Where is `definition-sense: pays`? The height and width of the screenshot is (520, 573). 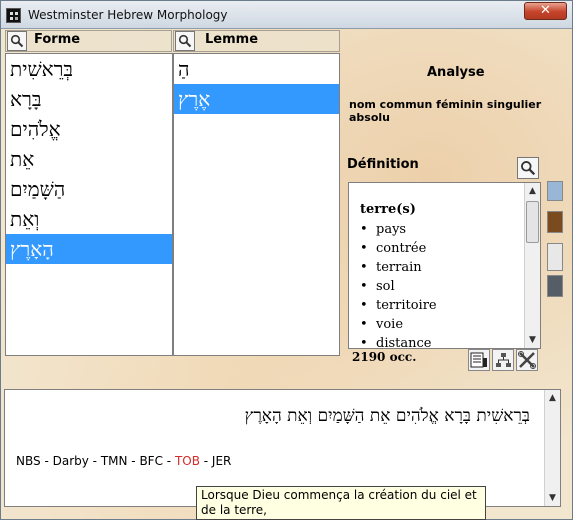
definition-sense: pays is located at coordinates (398, 229).